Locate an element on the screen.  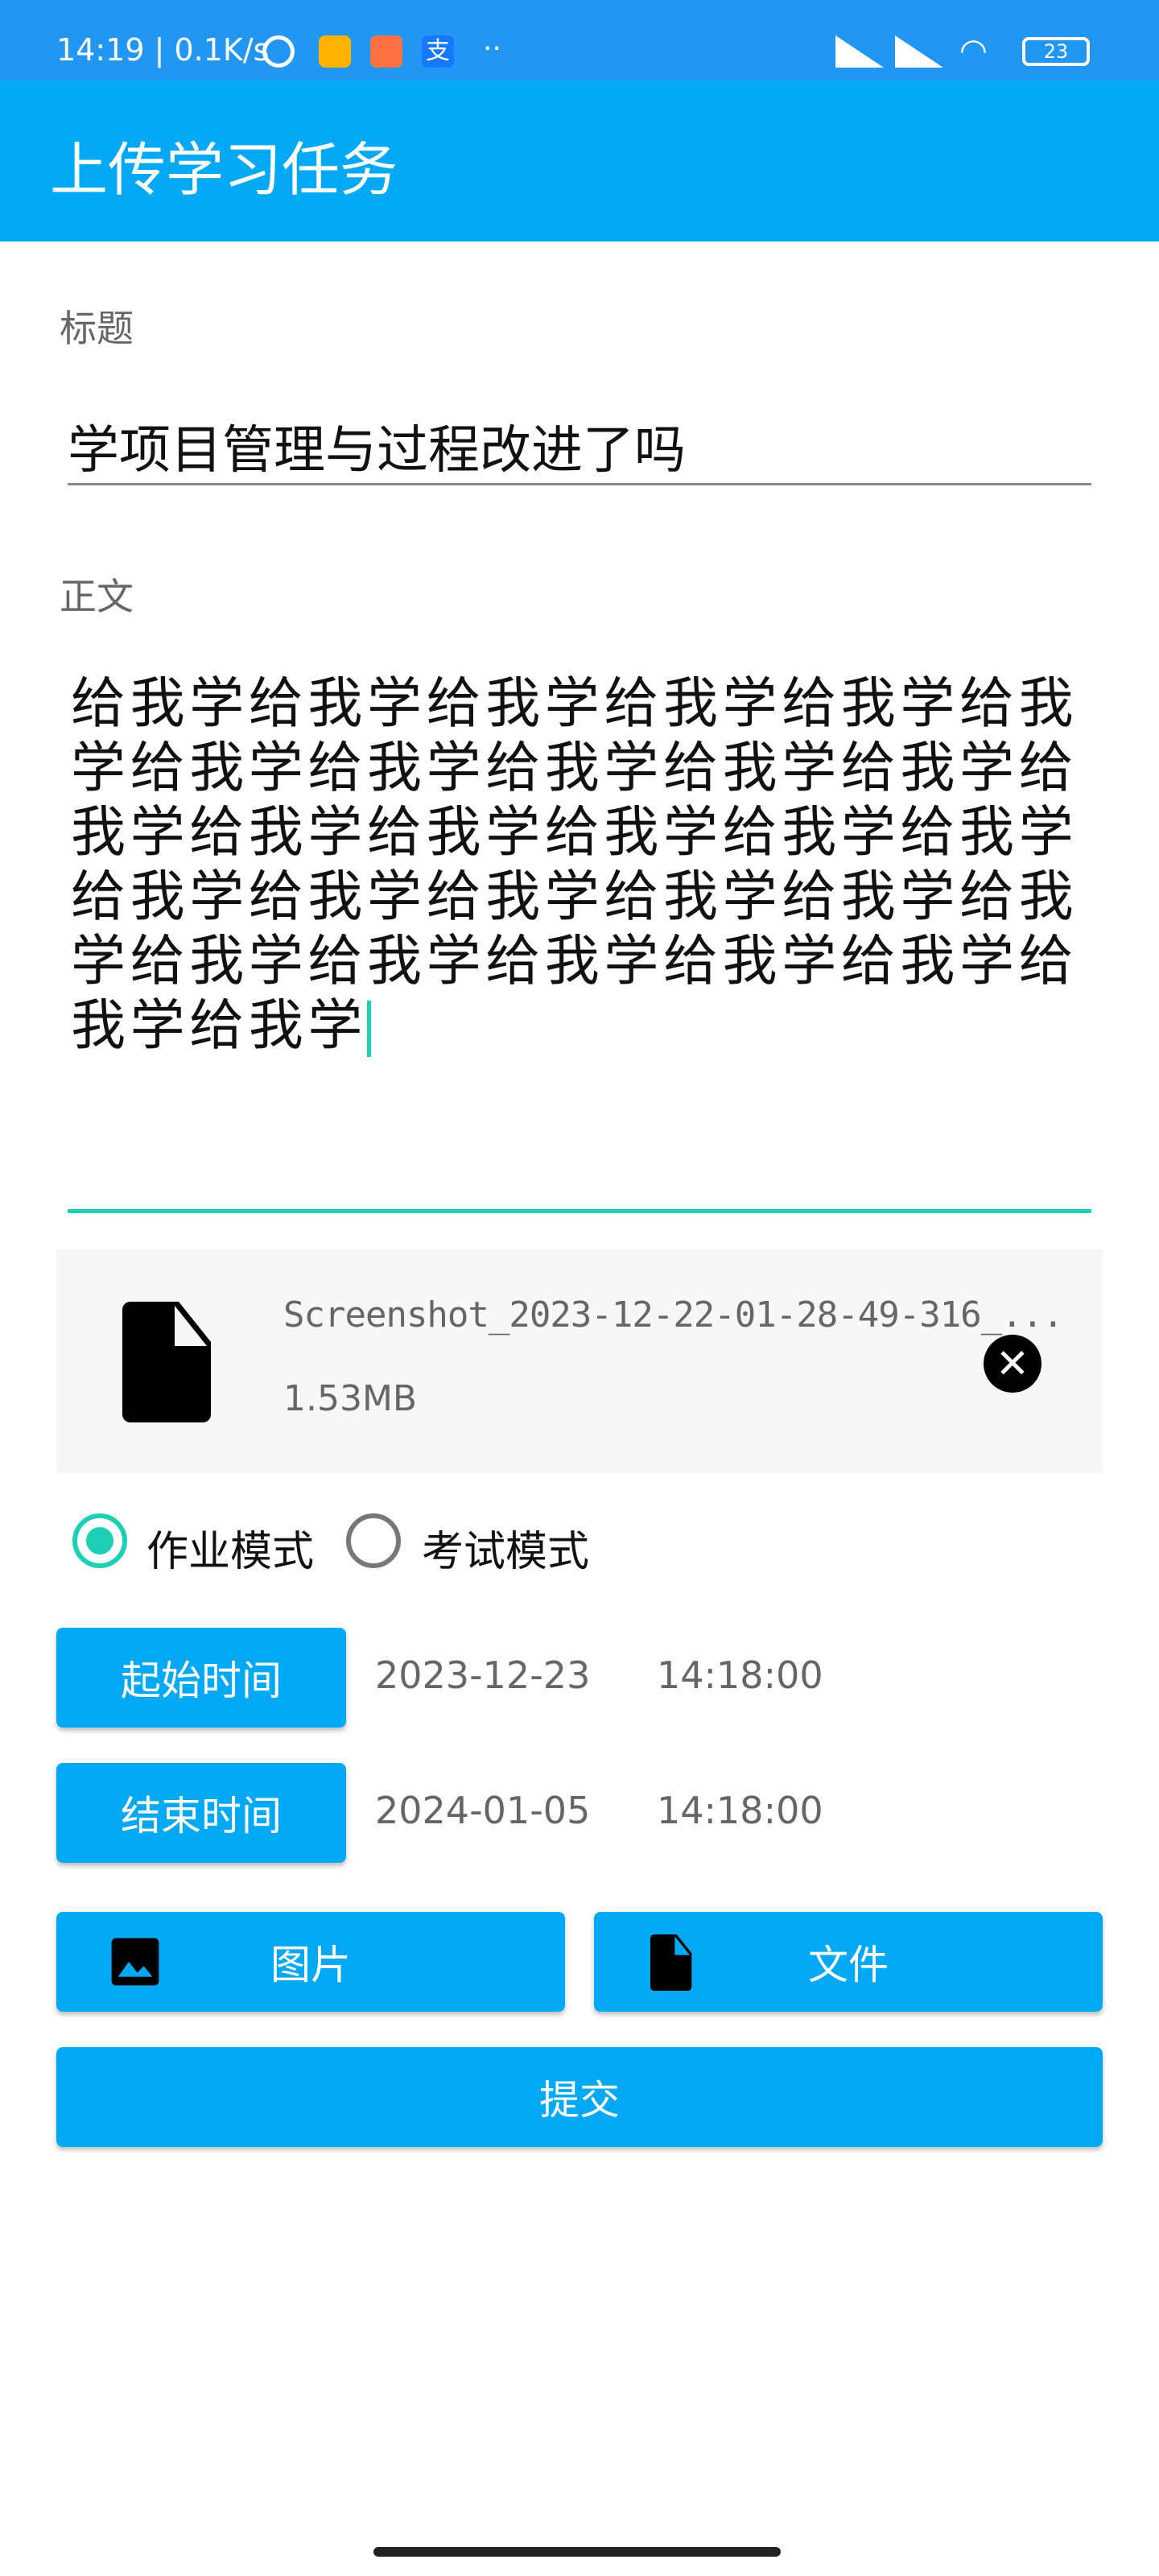
text-cursor is located at coordinates (369, 1029).